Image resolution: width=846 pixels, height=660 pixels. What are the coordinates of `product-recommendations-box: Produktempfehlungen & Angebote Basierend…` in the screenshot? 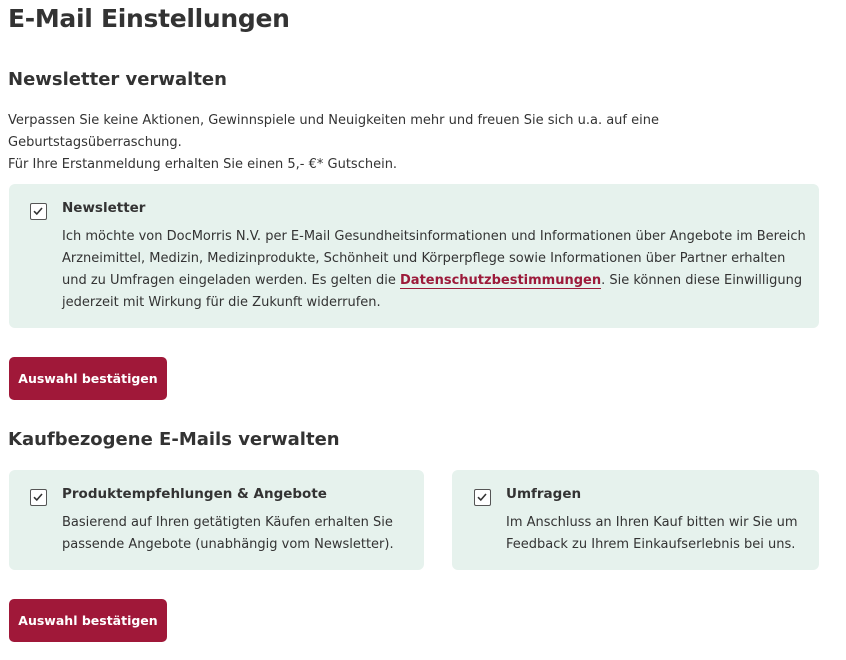 It's located at (216, 520).